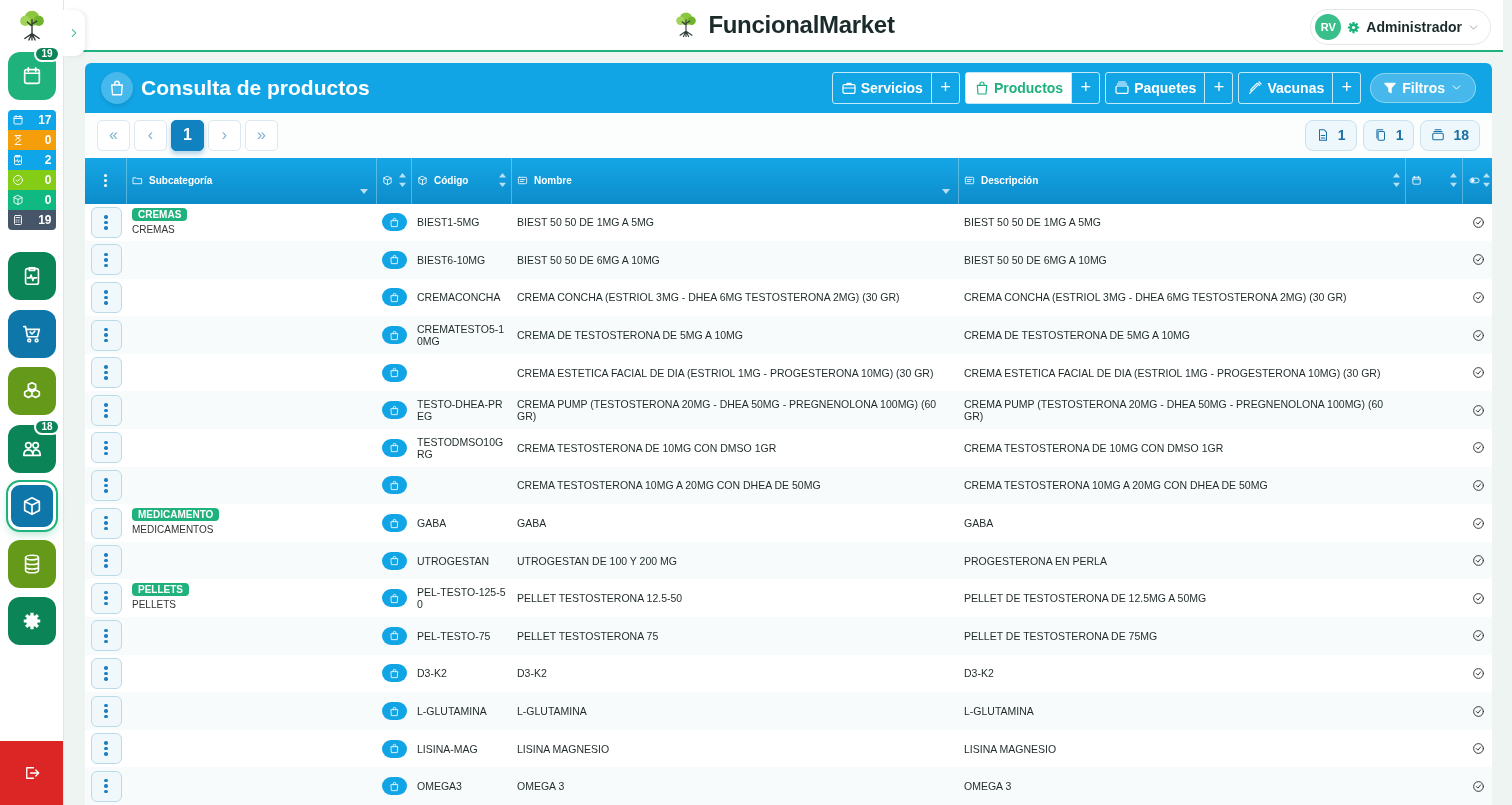 This screenshot has height=805, width=1512. Describe the element at coordinates (669, 485) in the screenshot. I see `name-cell: CREMA TESTOSTERONA 10MG A 20MG CON DHEA DE 50MG` at that location.